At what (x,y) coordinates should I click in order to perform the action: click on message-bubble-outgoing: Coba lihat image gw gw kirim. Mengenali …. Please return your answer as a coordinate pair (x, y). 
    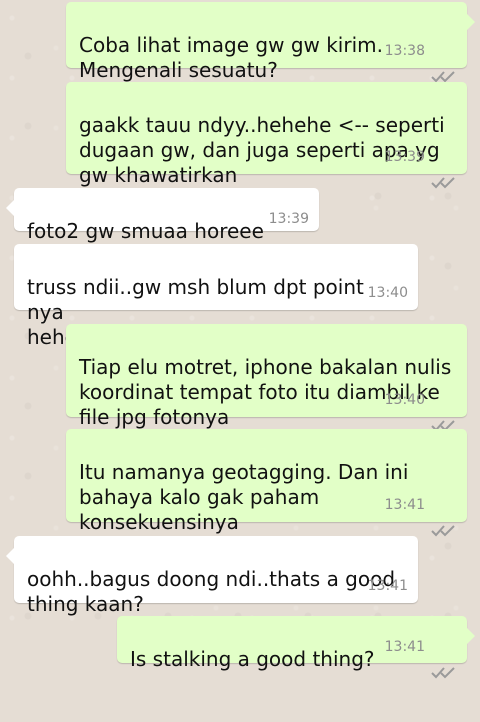
    Looking at the image, I should click on (270, 42).